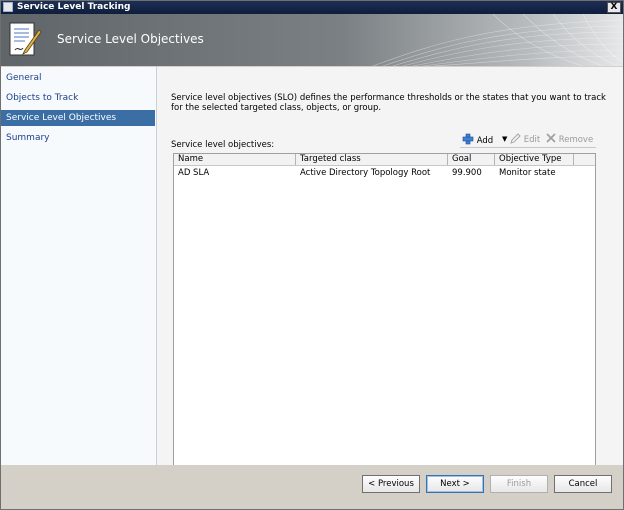  What do you see at coordinates (391, 484) in the screenshot?
I see `previous-button: < Previous` at bounding box center [391, 484].